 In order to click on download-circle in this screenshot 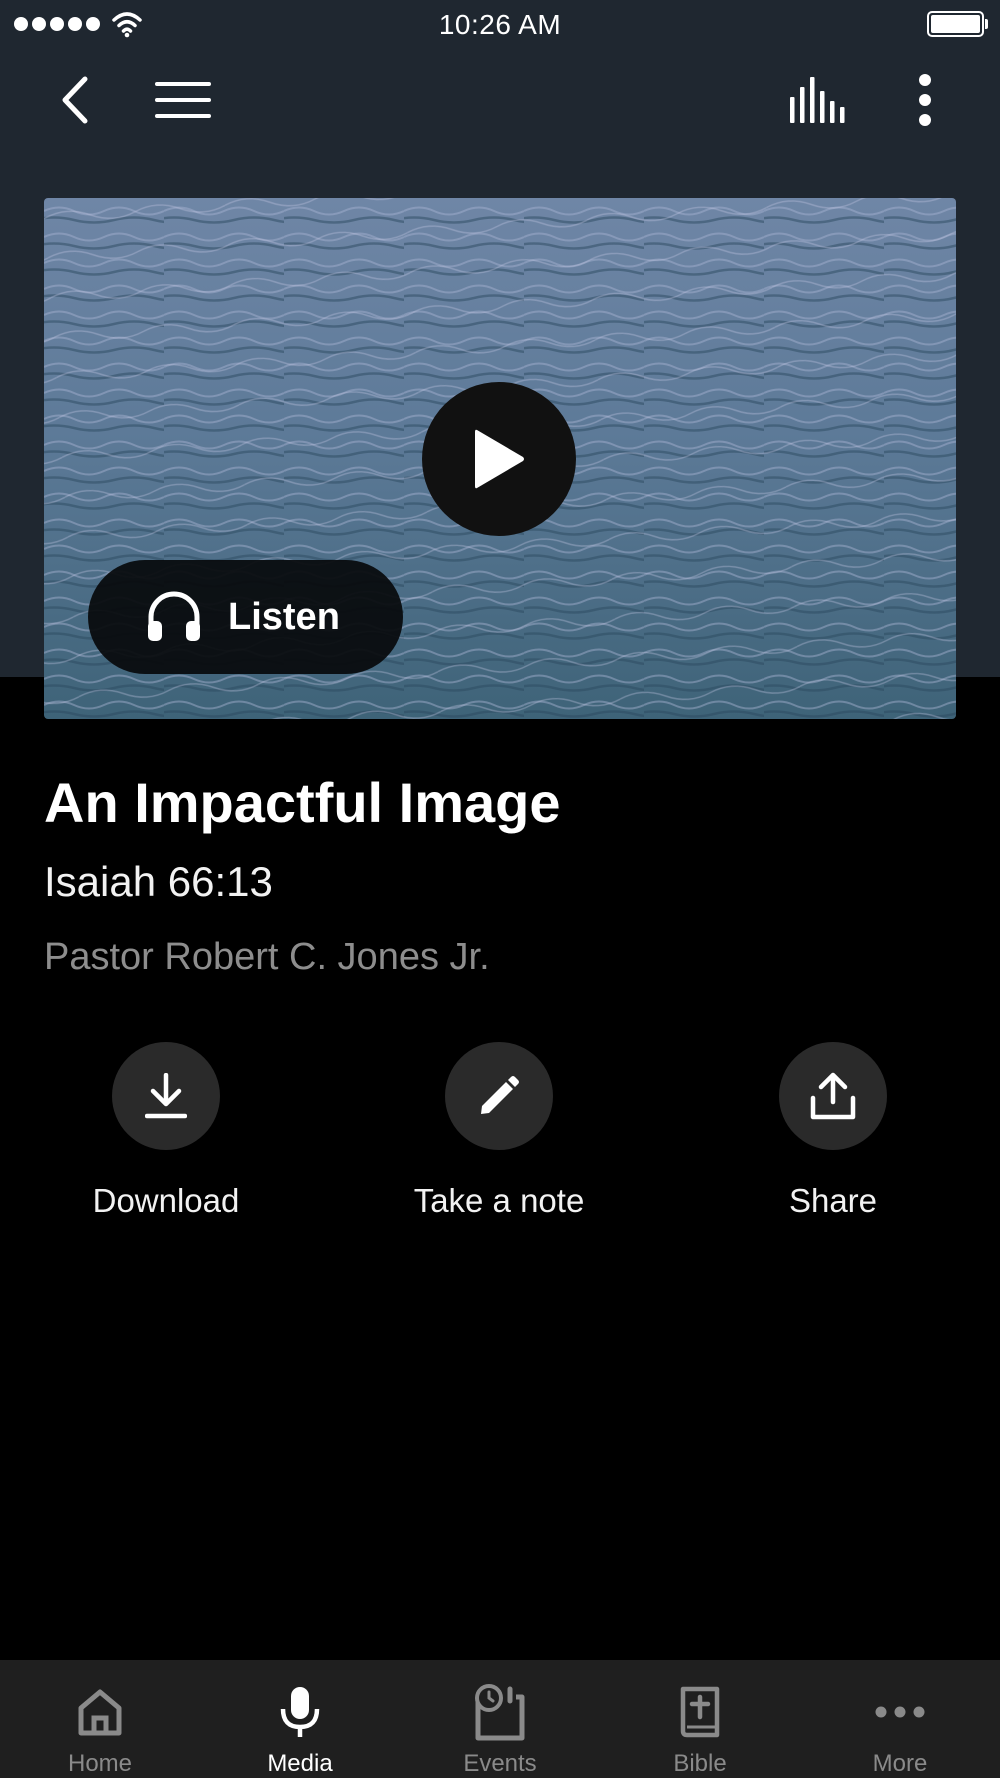, I will do `click(166, 1096)`.